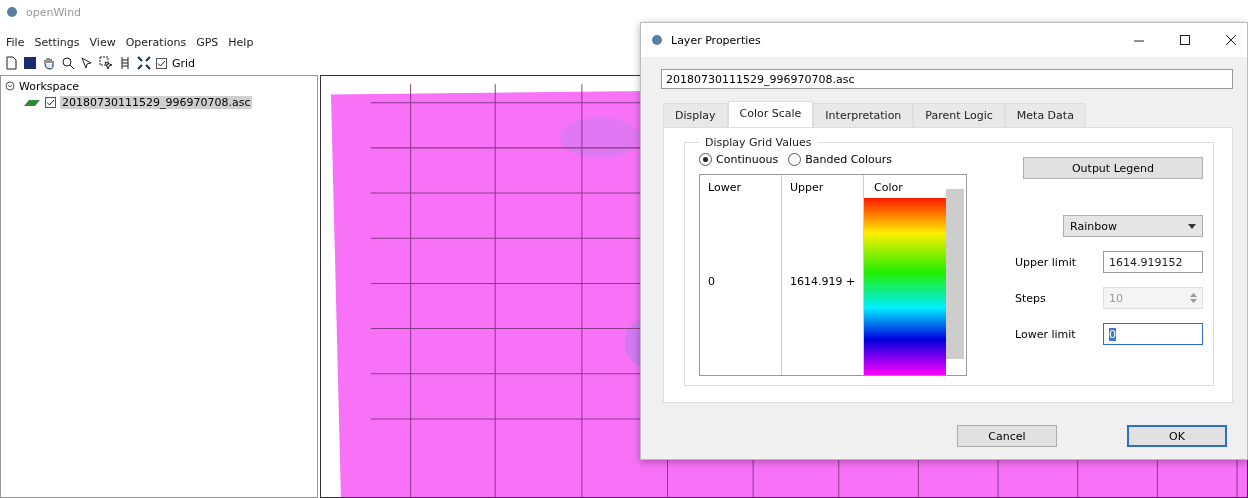  I want to click on tab: Meta Data, so click(1045, 115).